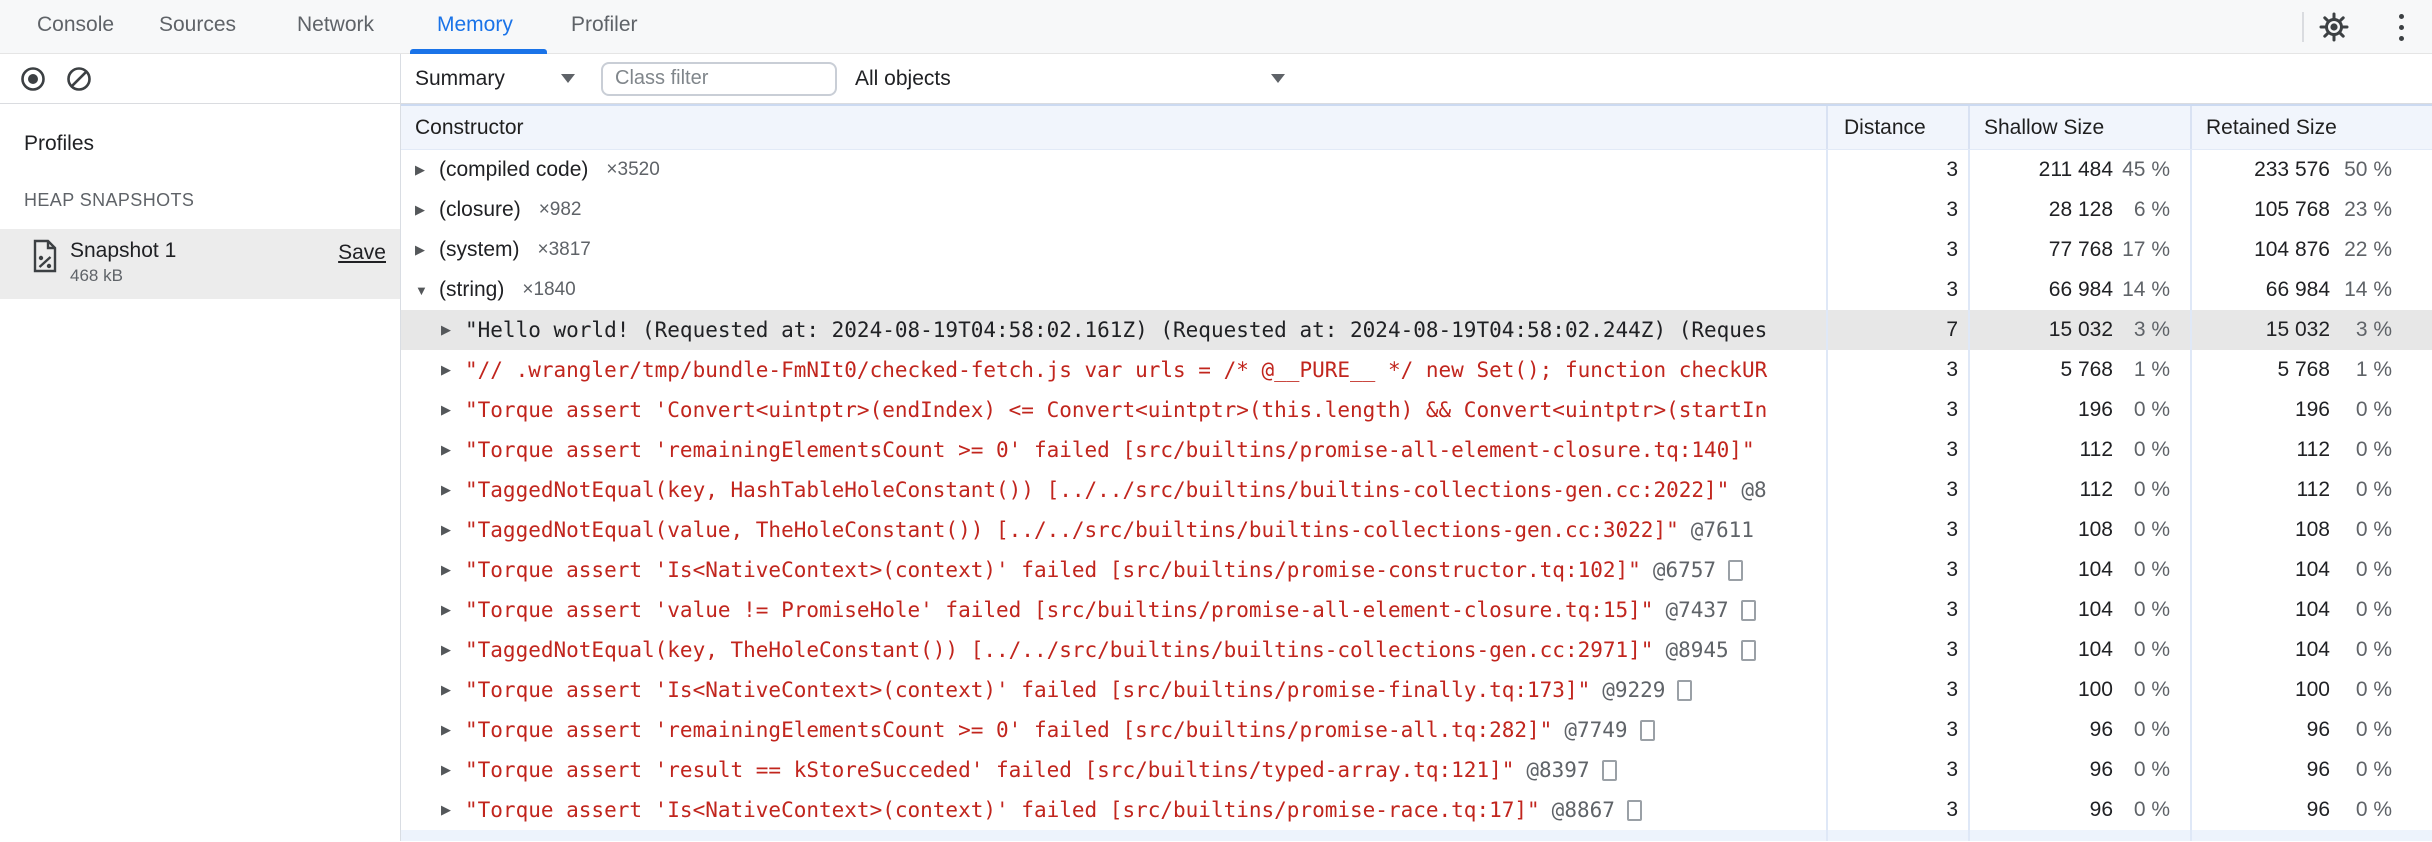 This screenshot has width=2432, height=842. What do you see at coordinates (2311, 290) in the screenshot?
I see `retained-size-cell: 66 984 14 %` at bounding box center [2311, 290].